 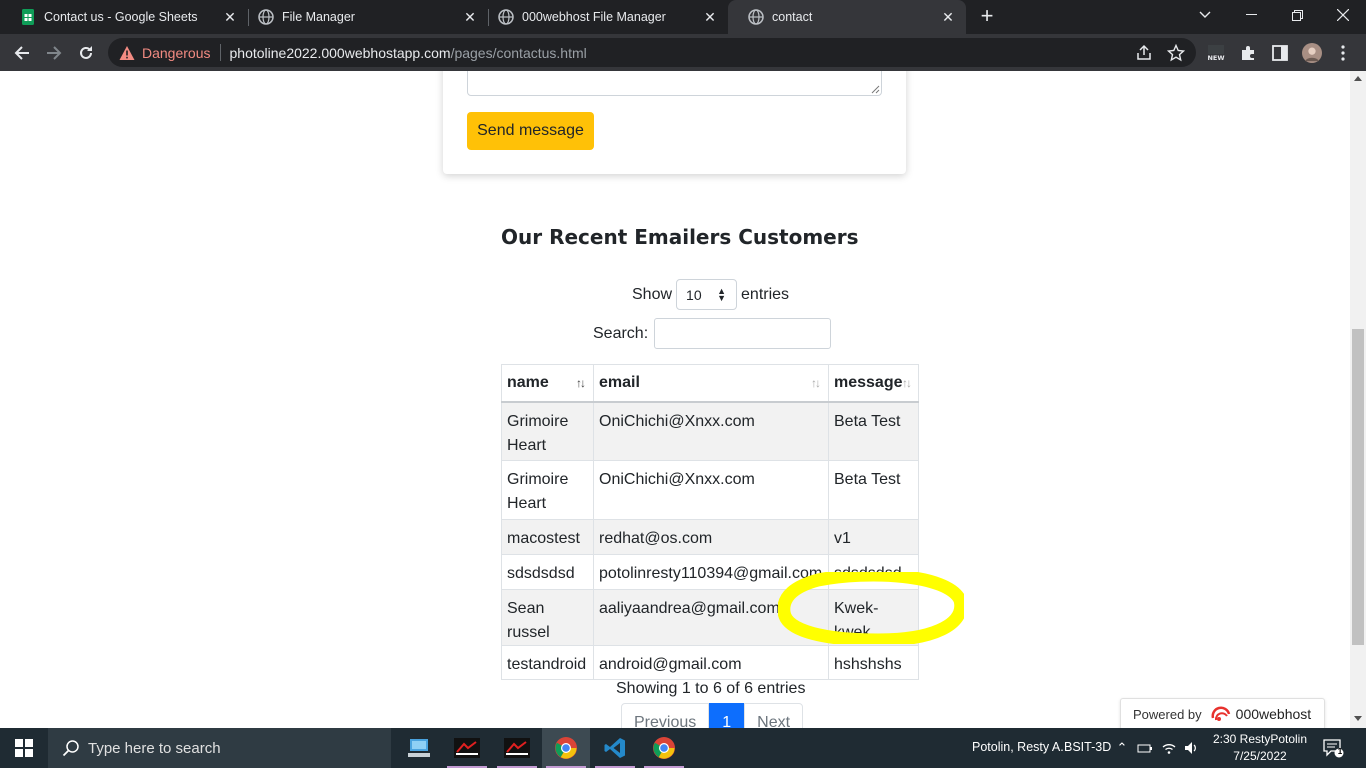 What do you see at coordinates (847, 17) in the screenshot?
I see `tab-contact: contact ✕` at bounding box center [847, 17].